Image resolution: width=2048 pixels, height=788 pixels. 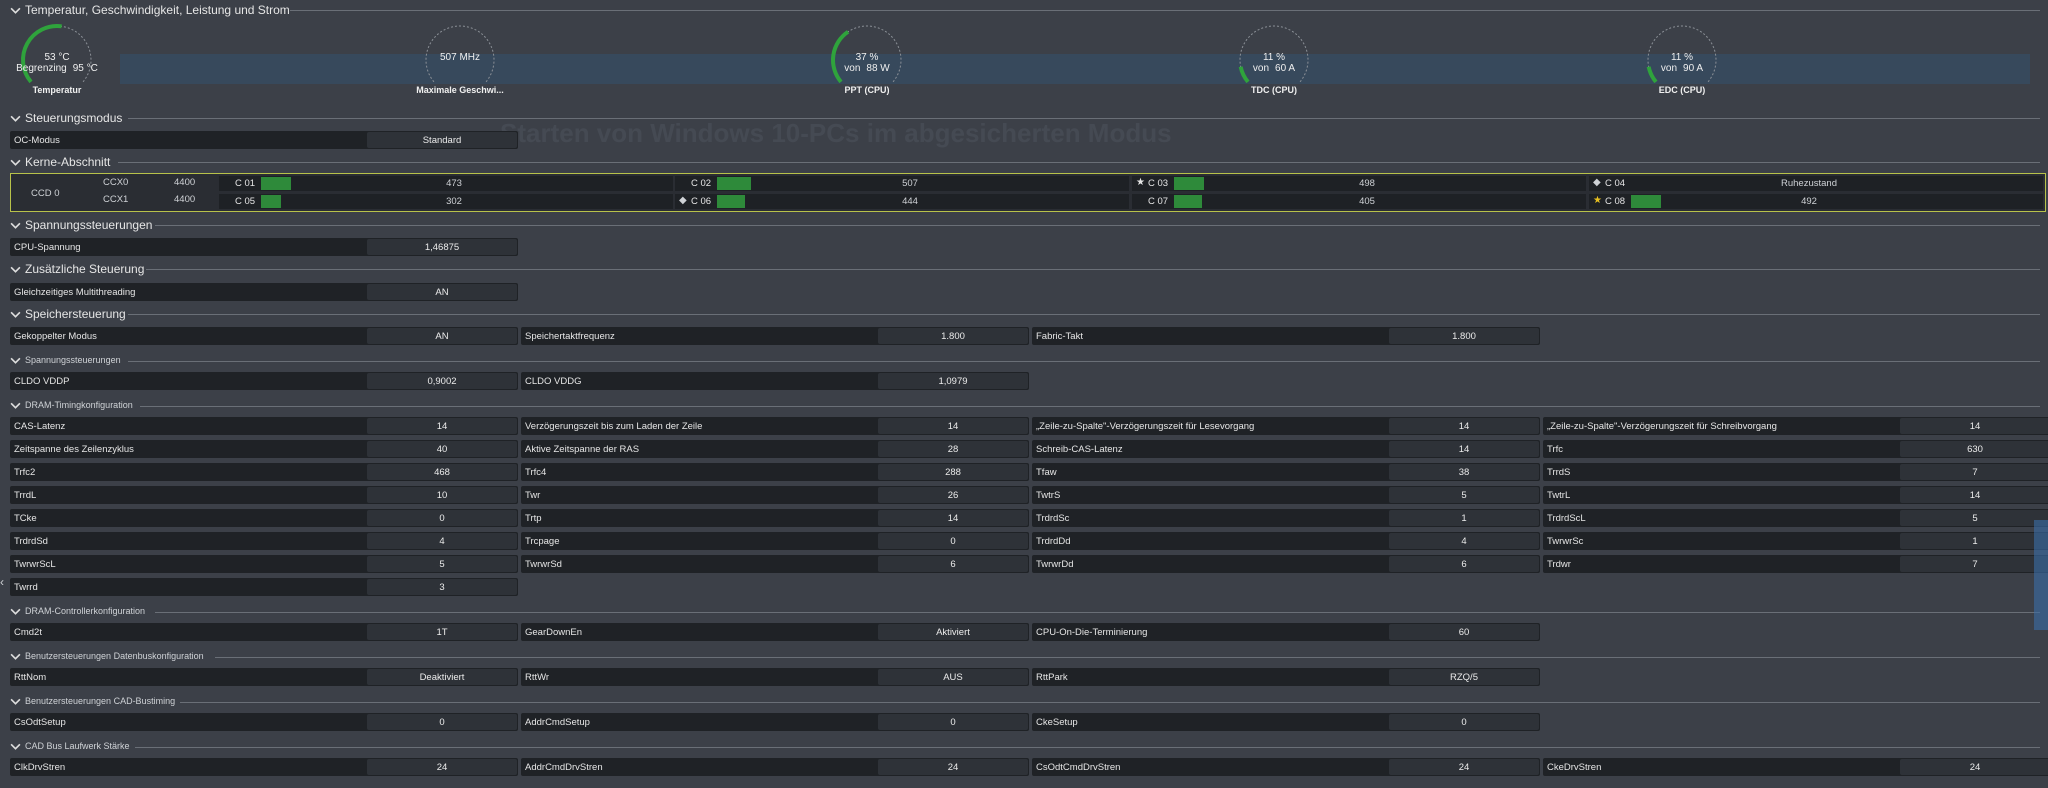 What do you see at coordinates (71, 405) in the screenshot?
I see `section-dram-timing: DRAM-Timingkonfiguration` at bounding box center [71, 405].